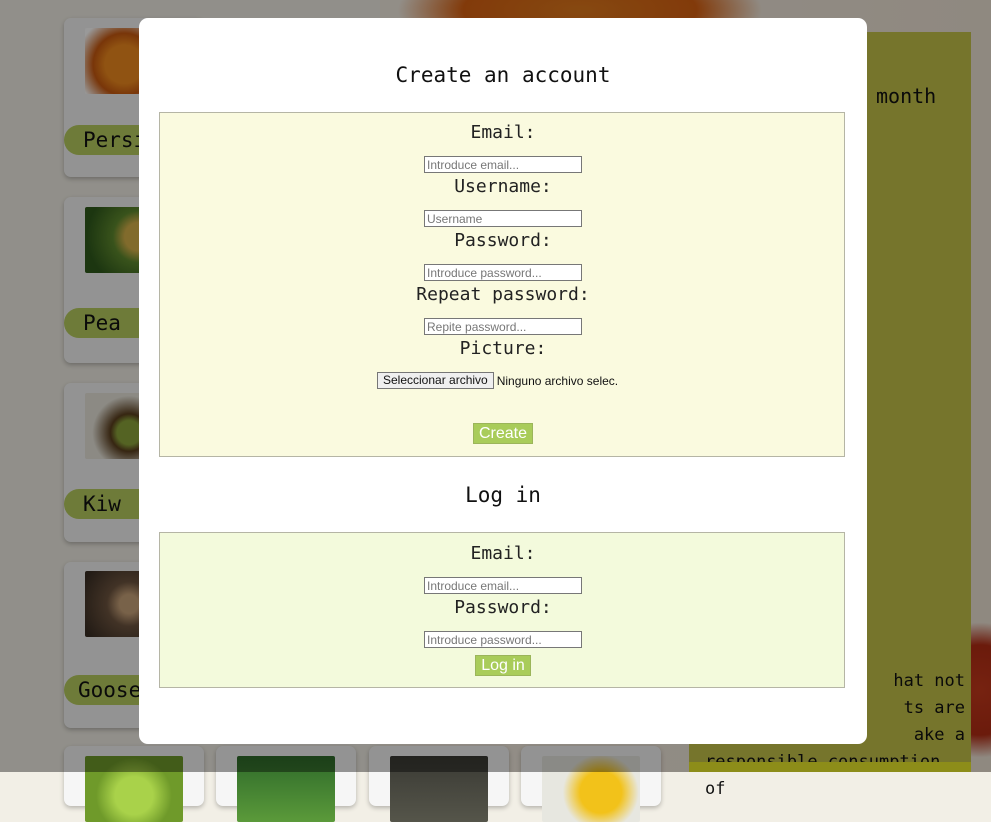 The width and height of the screenshot is (991, 822). I want to click on login-form: Email: Password: Log in, so click(502, 610).